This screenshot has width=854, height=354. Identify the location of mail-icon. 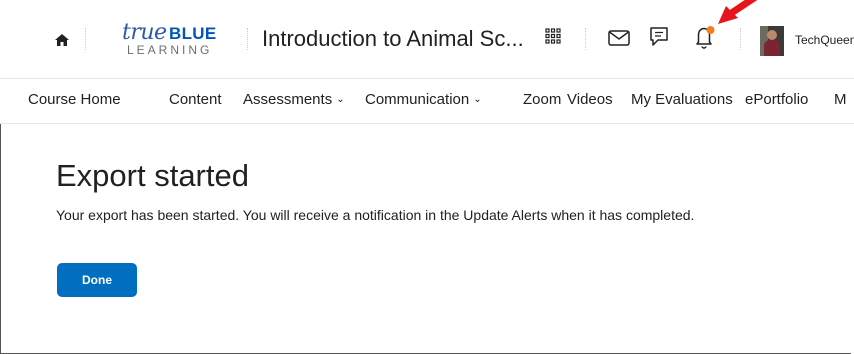
(619, 38).